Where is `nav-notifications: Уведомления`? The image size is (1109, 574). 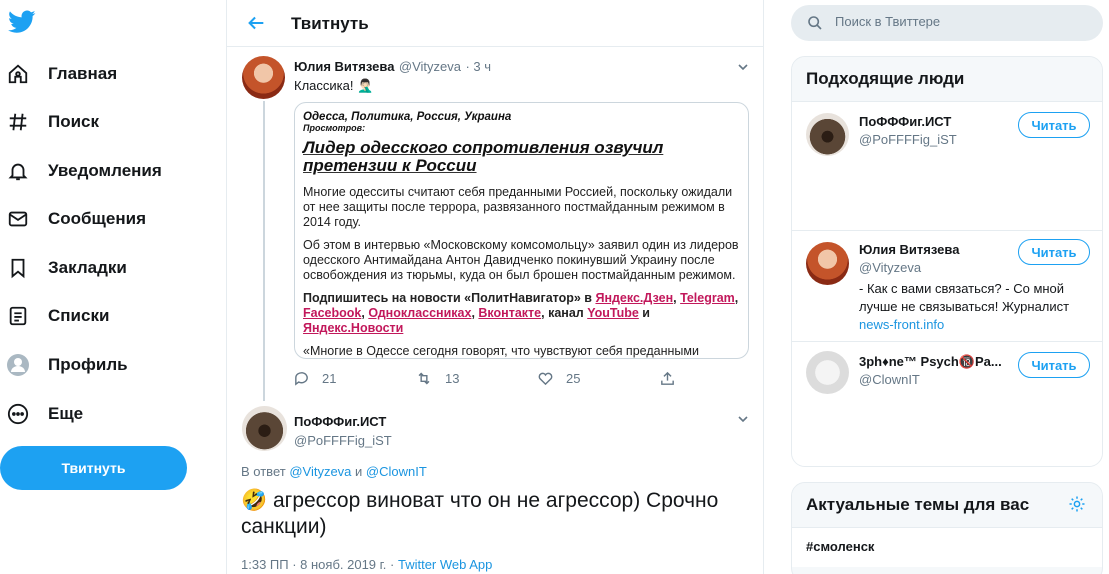 nav-notifications: Уведомления is located at coordinates (84, 171).